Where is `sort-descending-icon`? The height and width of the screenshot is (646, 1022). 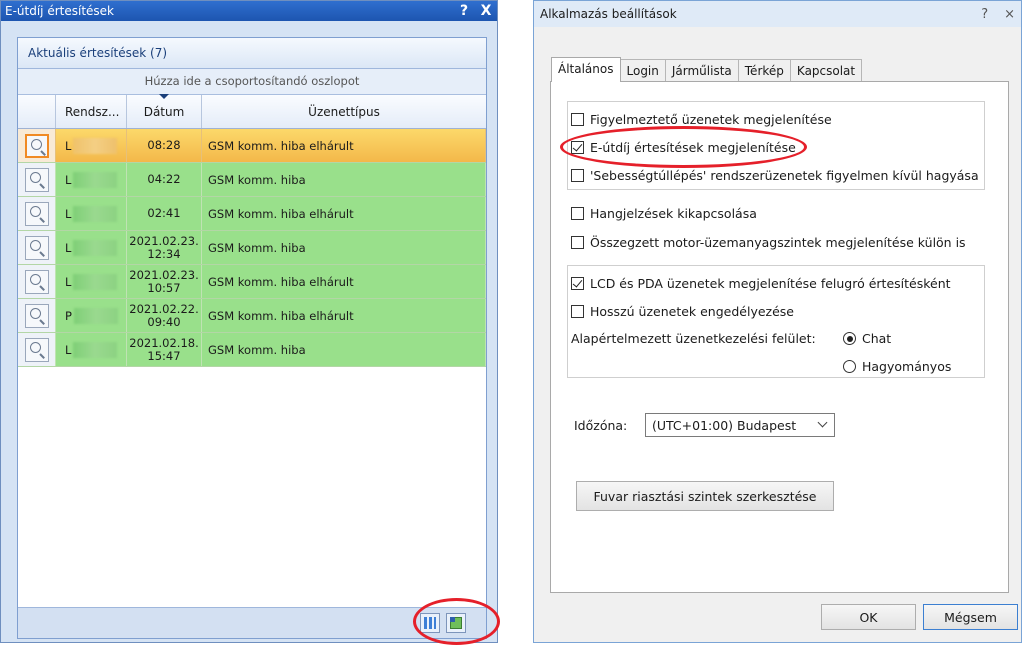 sort-descending-icon is located at coordinates (164, 96).